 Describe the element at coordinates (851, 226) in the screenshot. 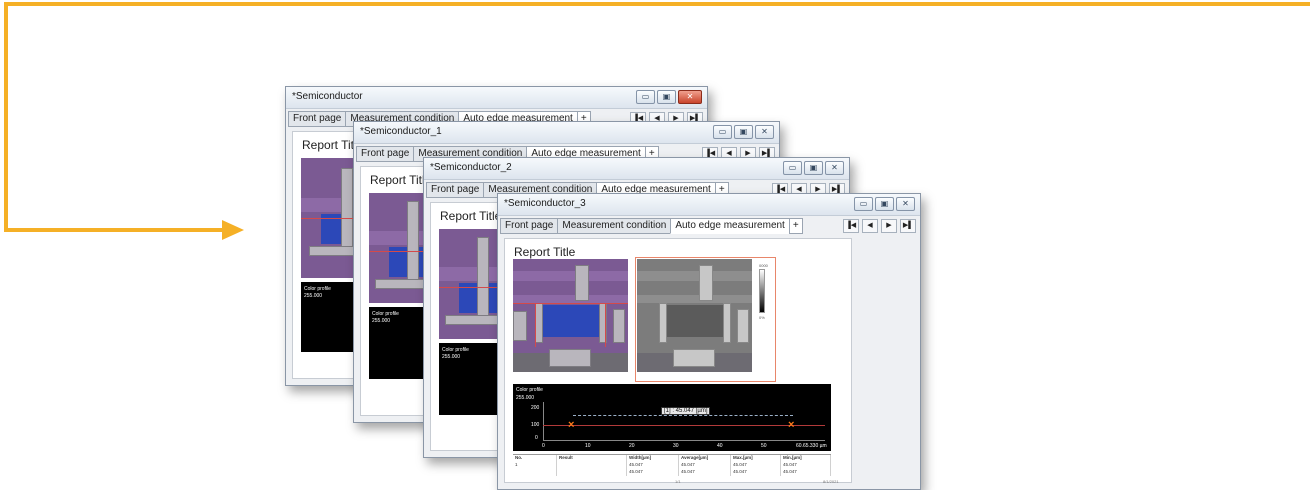

I see `first-page-icon: ▐◀` at that location.